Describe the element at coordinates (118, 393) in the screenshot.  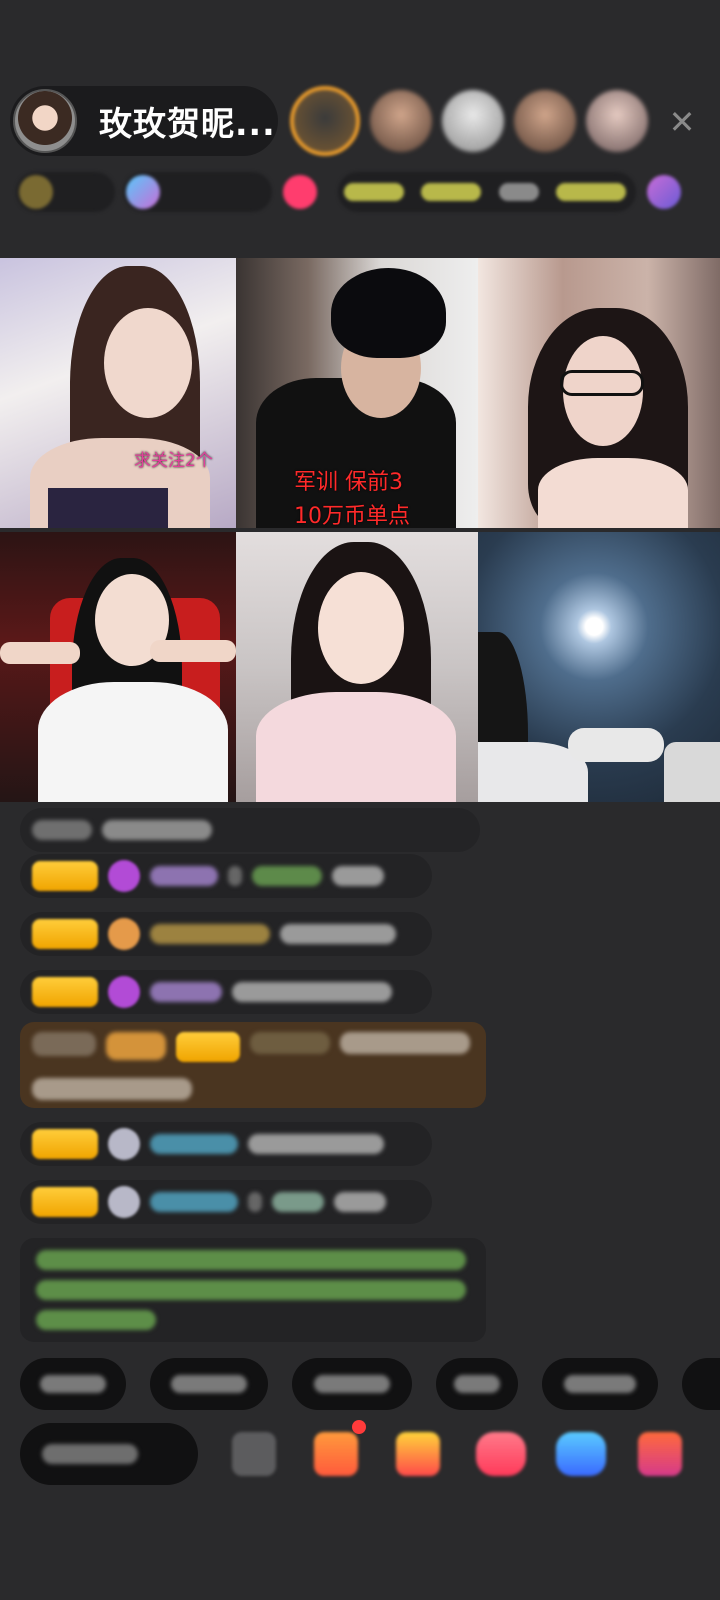
I see `video-tile-1: 求关注2个` at that location.